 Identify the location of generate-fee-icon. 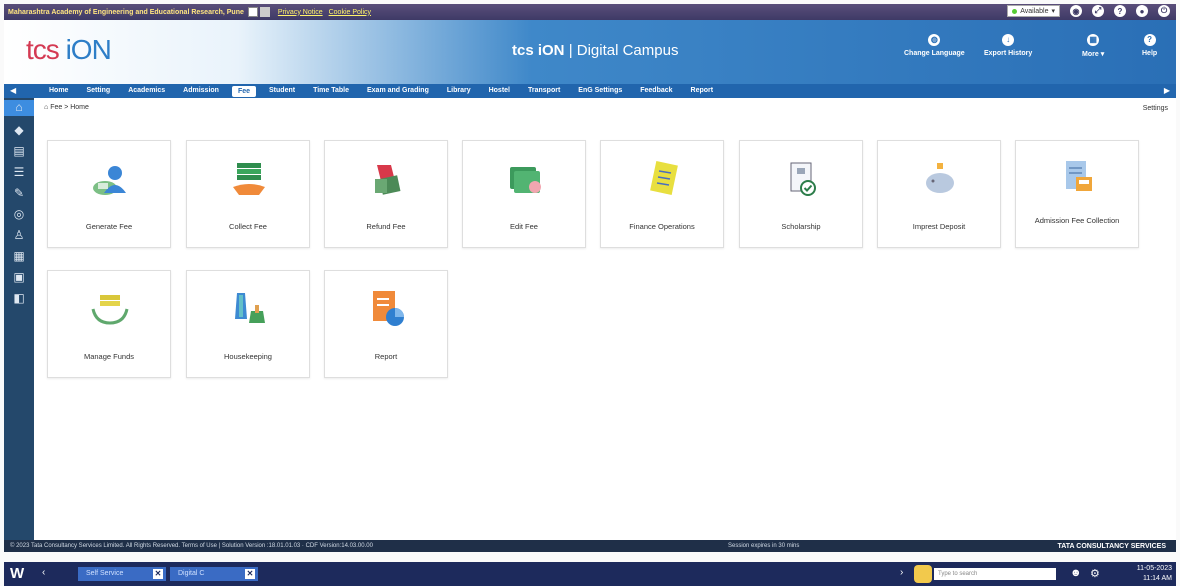
(109, 180).